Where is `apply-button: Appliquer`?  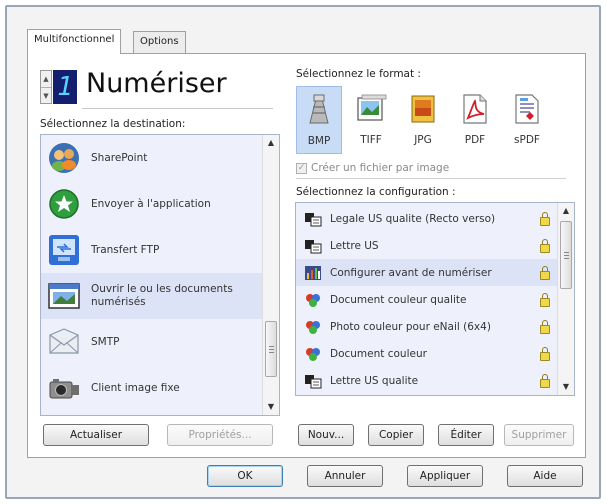
apply-button: Appliquer is located at coordinates (445, 476).